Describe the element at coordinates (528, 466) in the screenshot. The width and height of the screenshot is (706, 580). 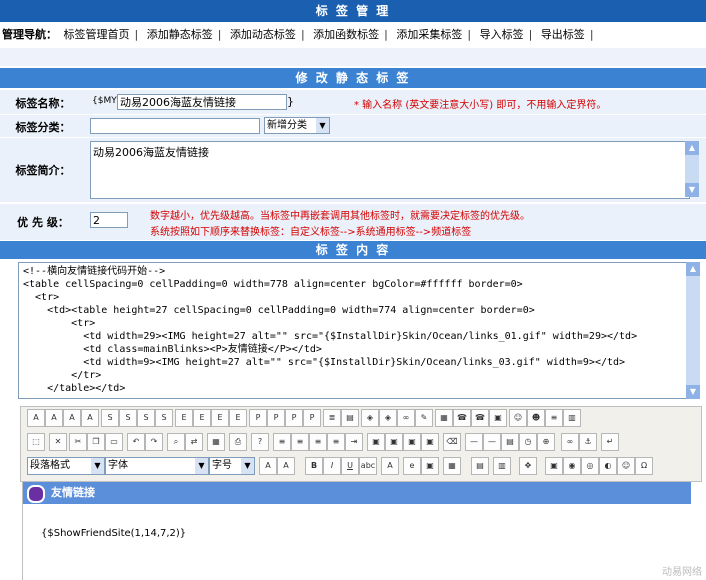
I see `move-icon: ✥` at that location.